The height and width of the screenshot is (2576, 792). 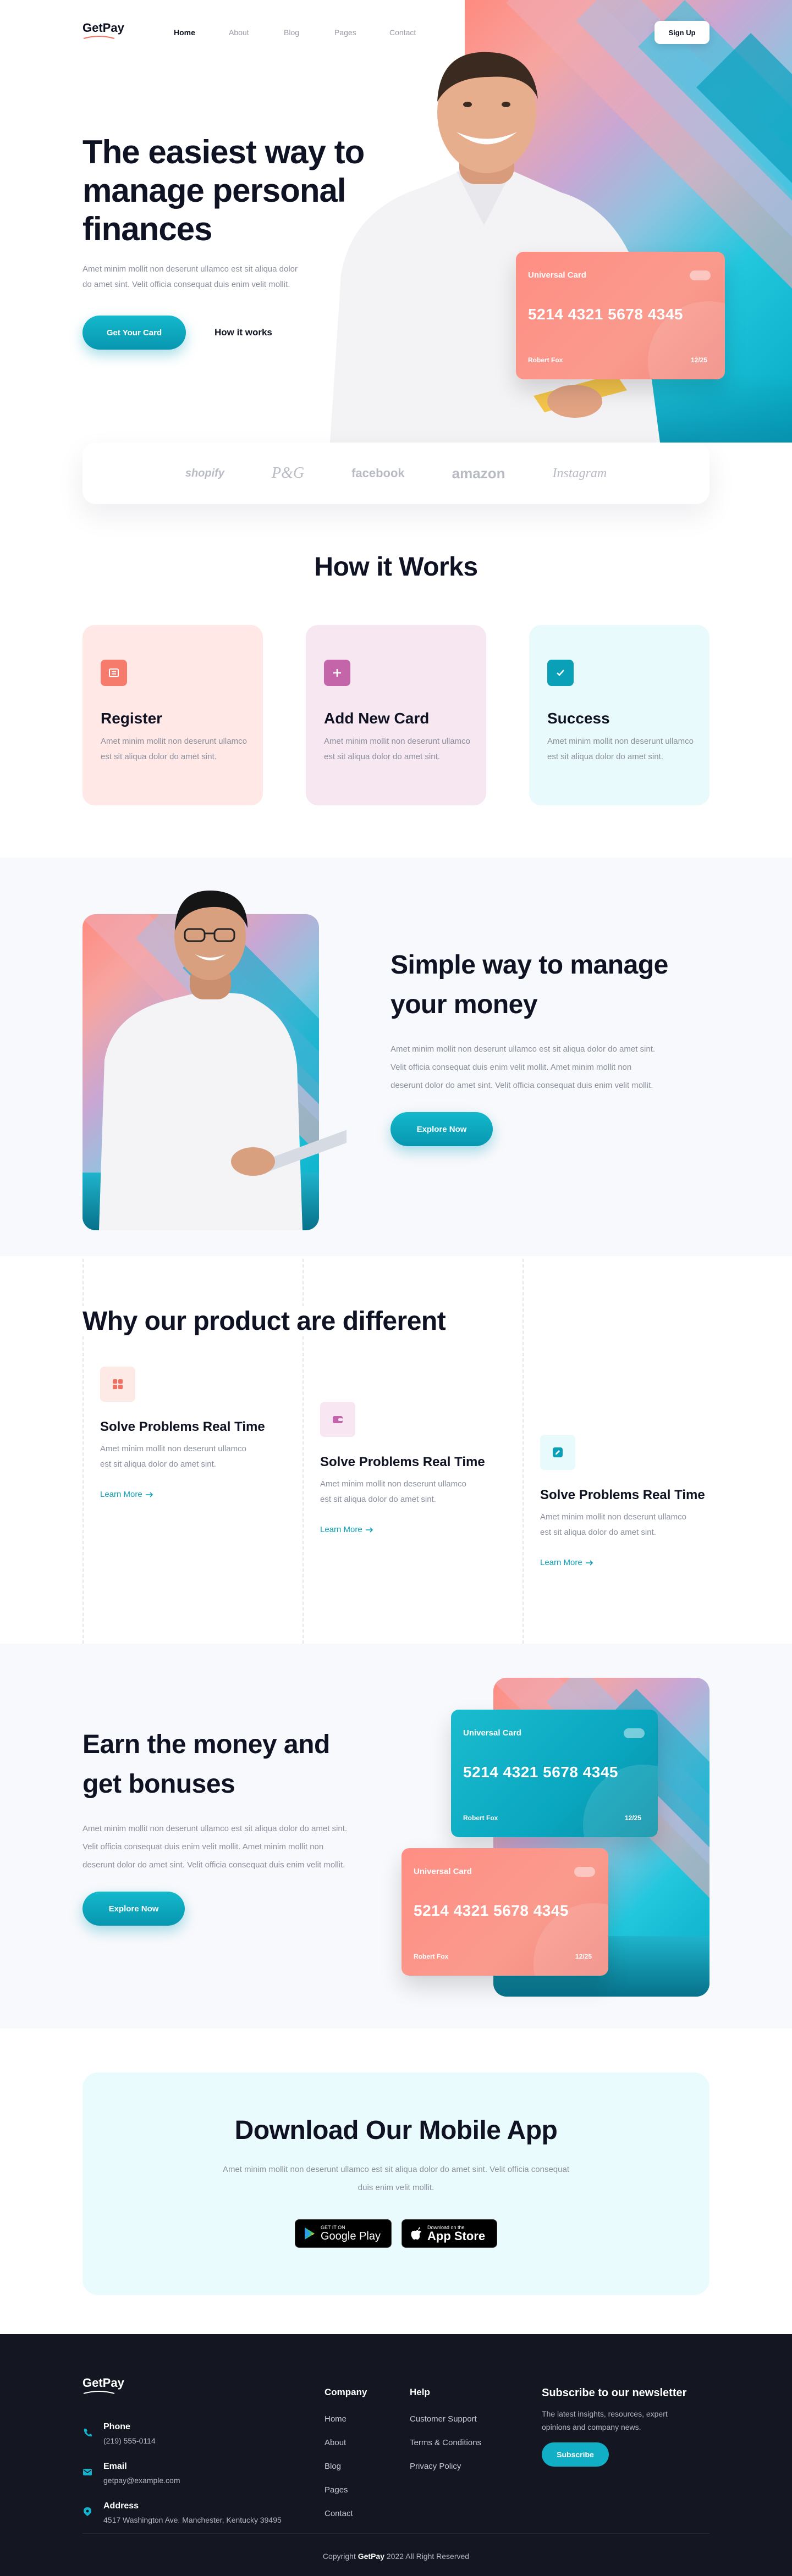 I want to click on brands-strip: shopify P&G facebook amazon Instagram, so click(x=396, y=473).